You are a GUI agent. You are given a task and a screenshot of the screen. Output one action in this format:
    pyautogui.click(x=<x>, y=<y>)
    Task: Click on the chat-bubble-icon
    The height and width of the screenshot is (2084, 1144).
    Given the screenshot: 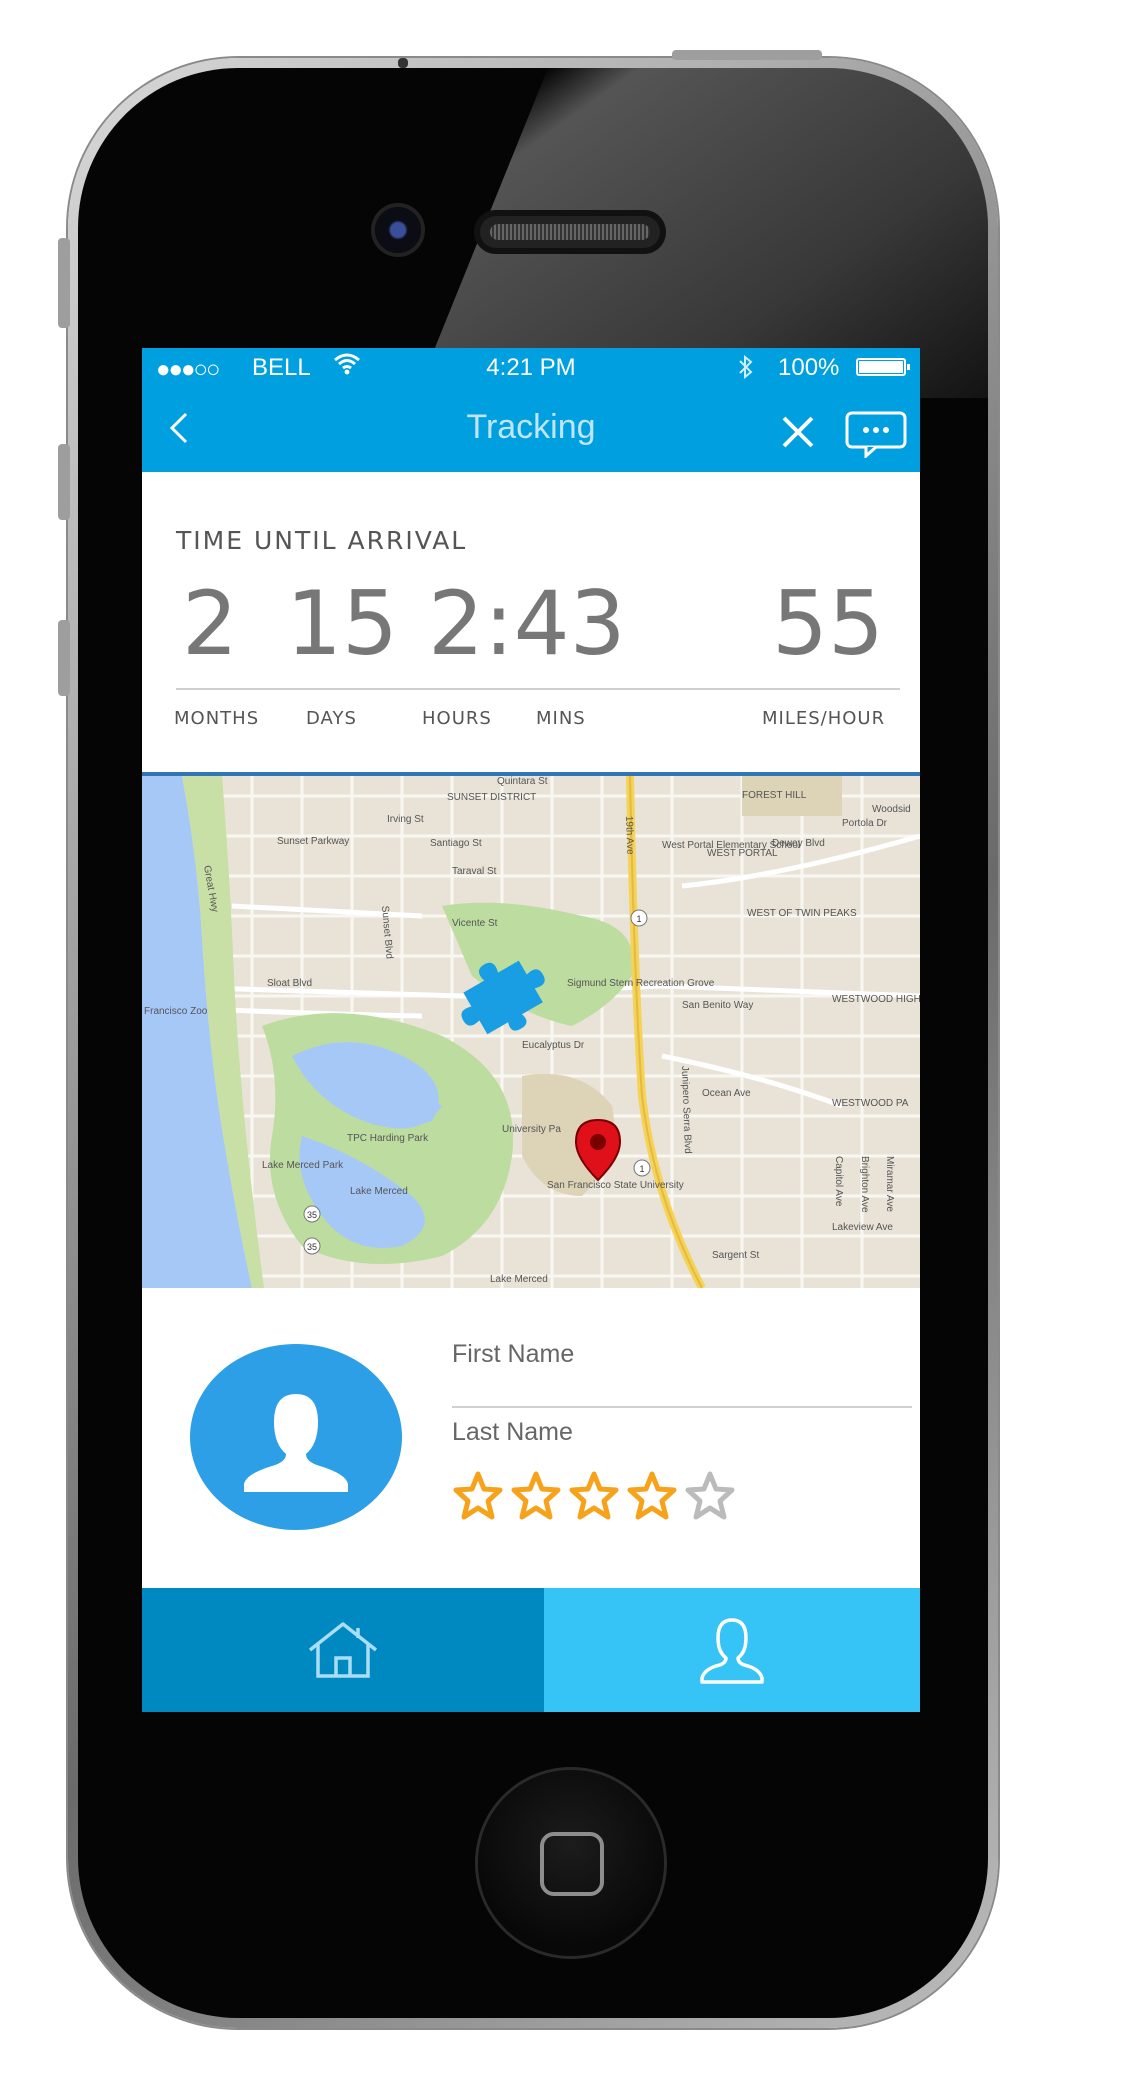 What is the action you would take?
    pyautogui.click(x=876, y=434)
    